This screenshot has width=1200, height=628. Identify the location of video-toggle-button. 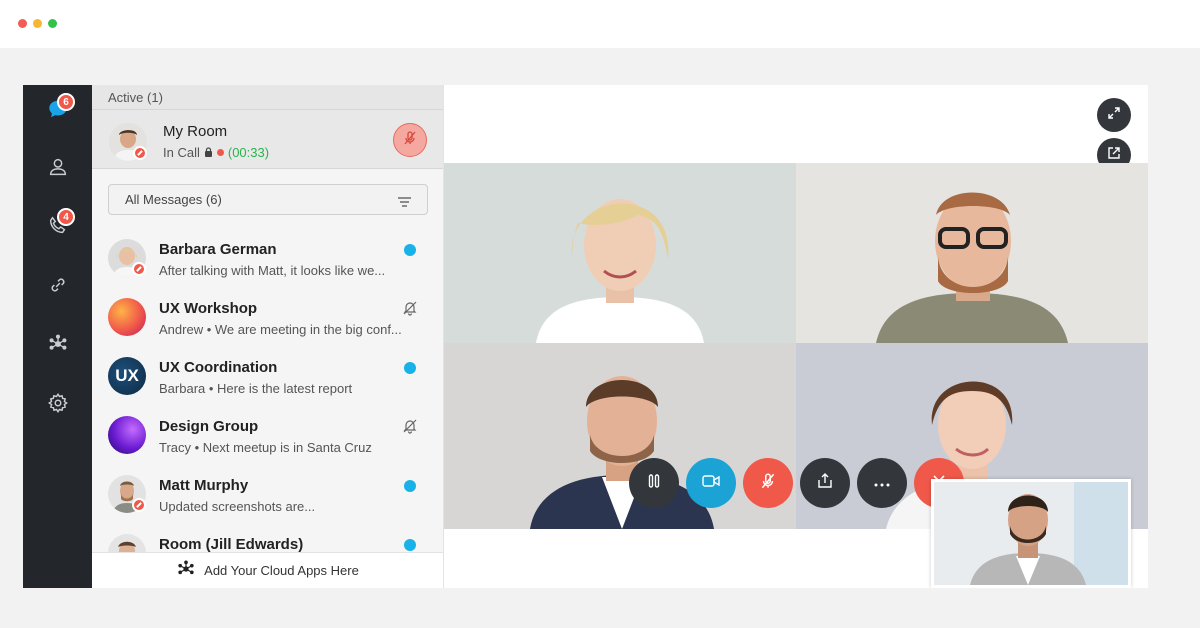
(711, 483).